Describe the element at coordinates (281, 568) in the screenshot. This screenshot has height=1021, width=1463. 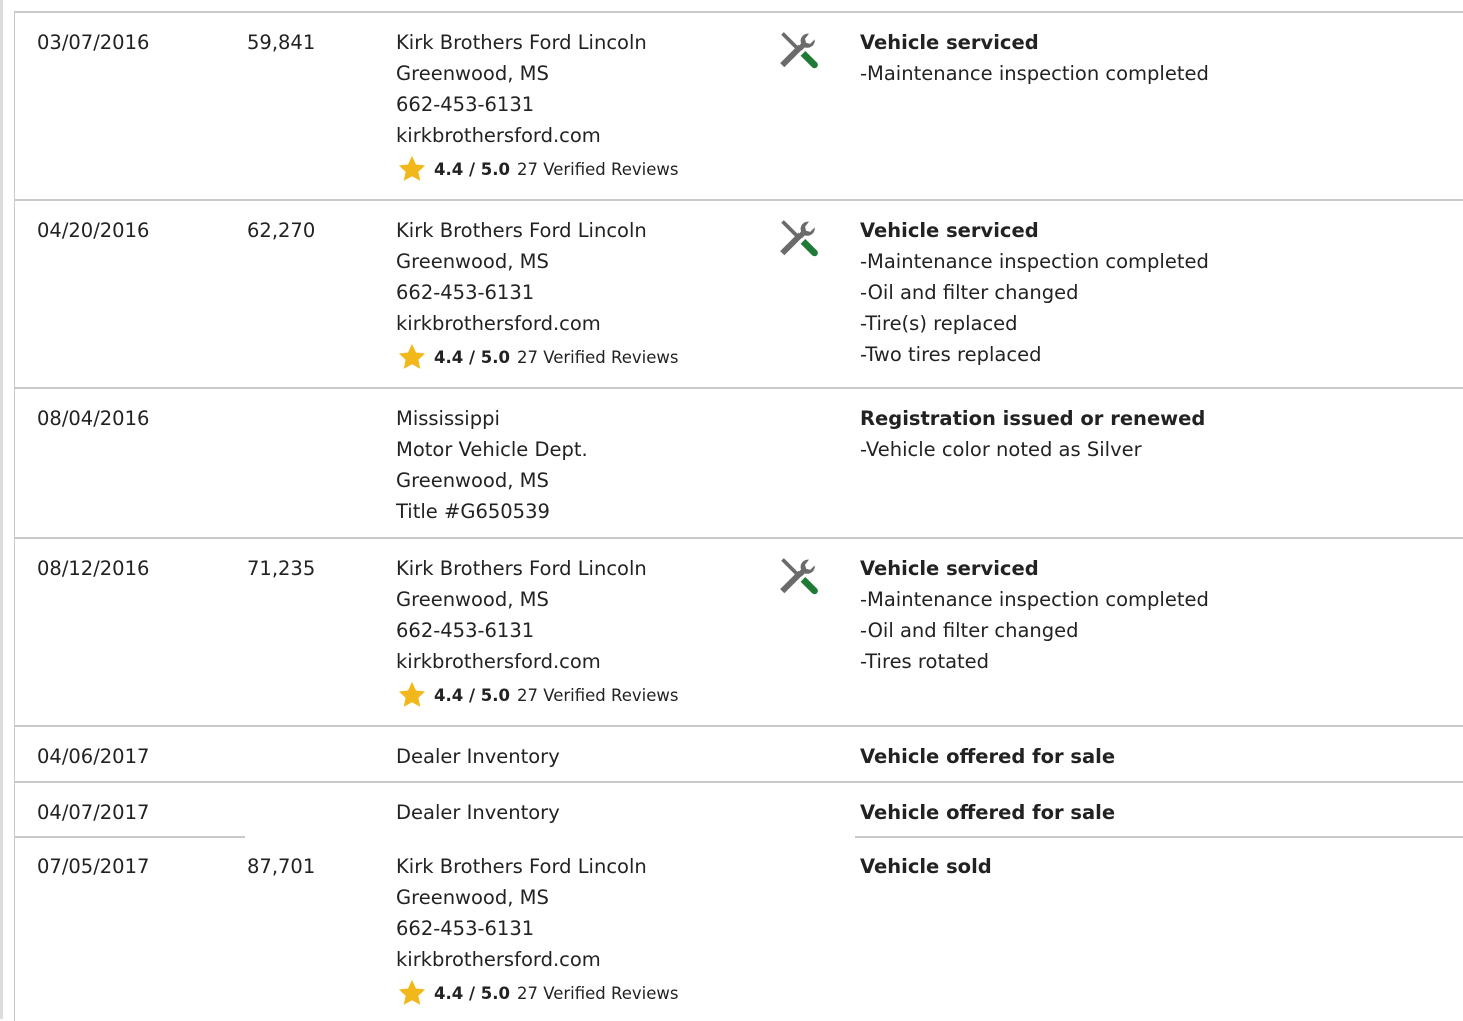
I see `row-odometer: 71,235` at that location.